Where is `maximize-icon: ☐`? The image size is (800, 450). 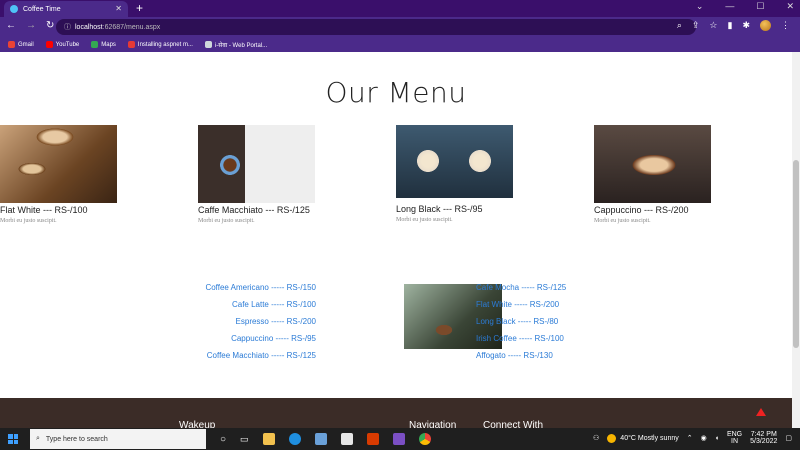
maximize-icon: ☐ is located at coordinates (760, 6).